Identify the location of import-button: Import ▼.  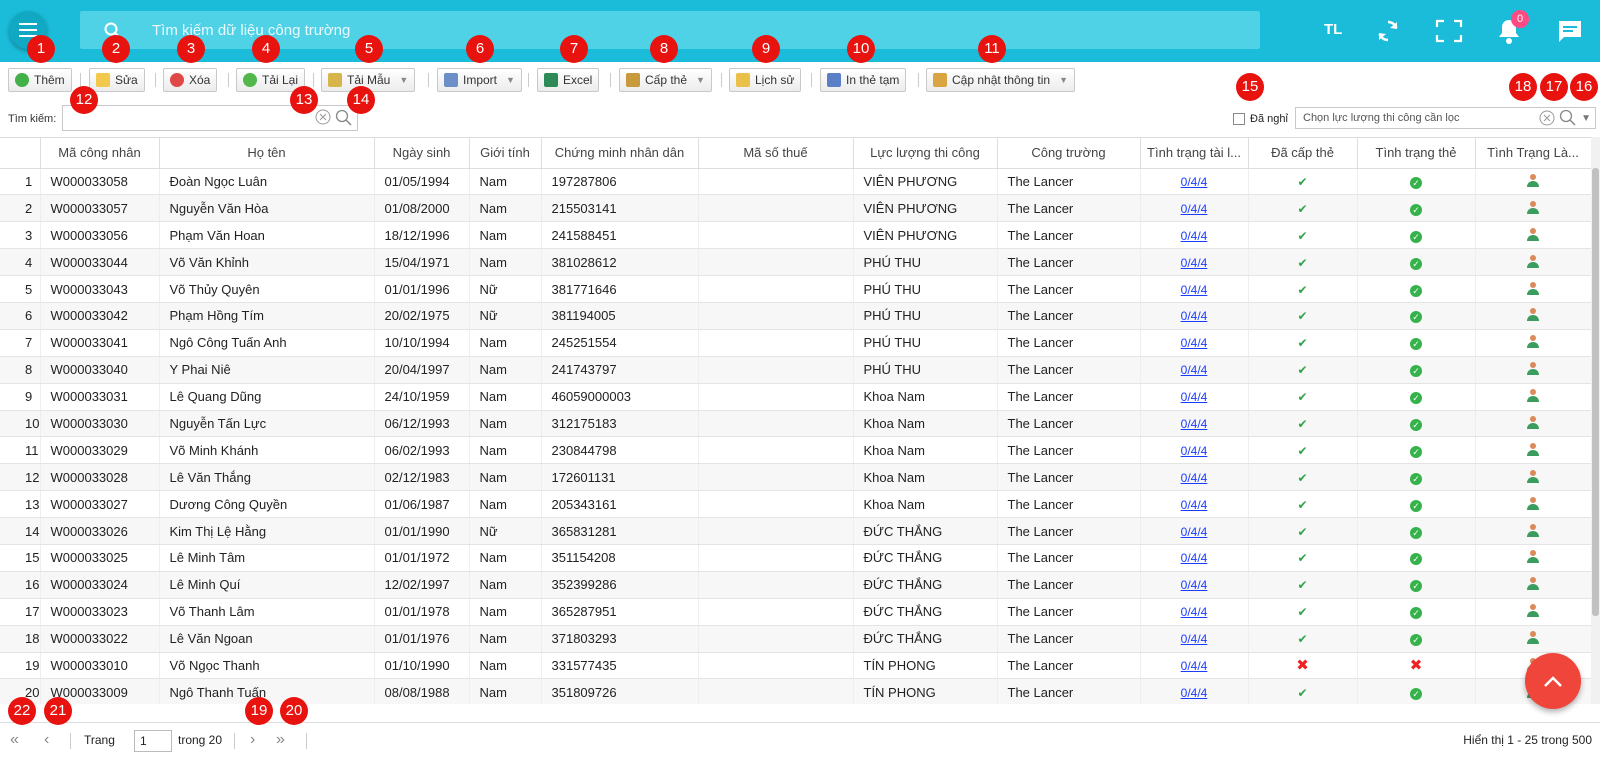
(479, 80).